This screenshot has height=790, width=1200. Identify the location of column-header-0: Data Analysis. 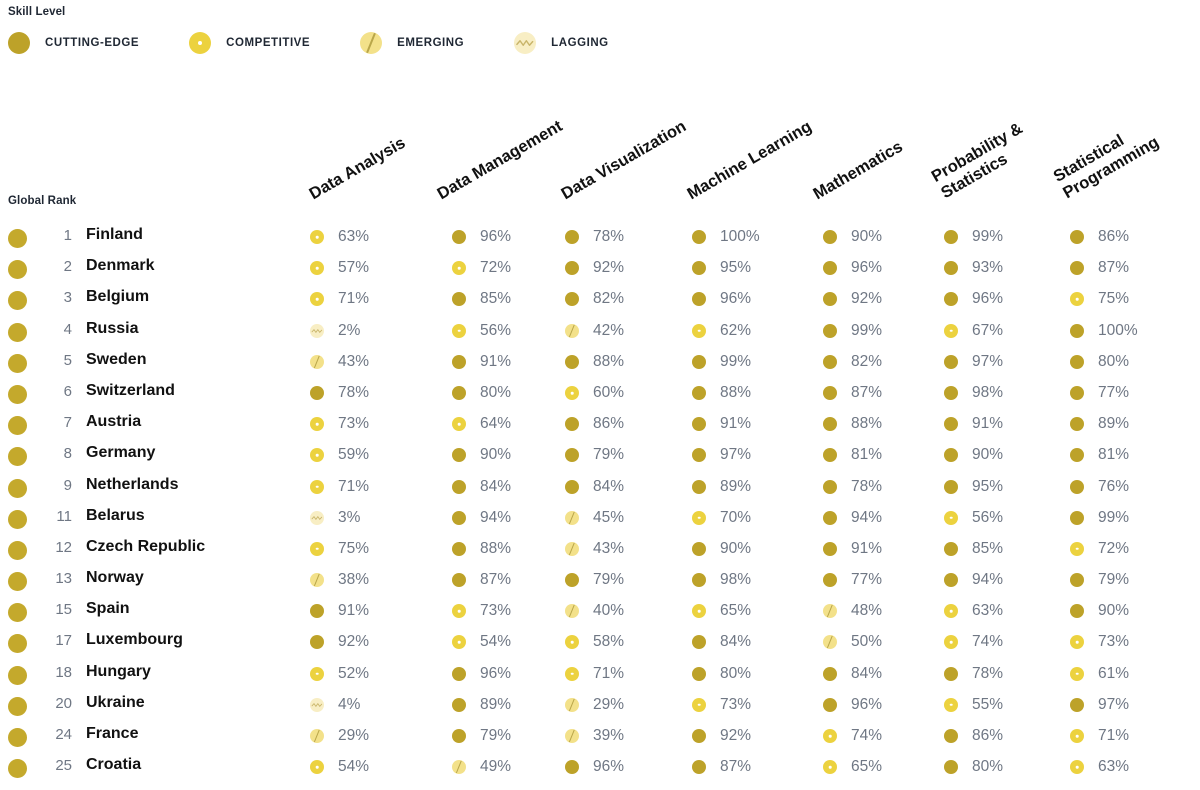
(357, 168).